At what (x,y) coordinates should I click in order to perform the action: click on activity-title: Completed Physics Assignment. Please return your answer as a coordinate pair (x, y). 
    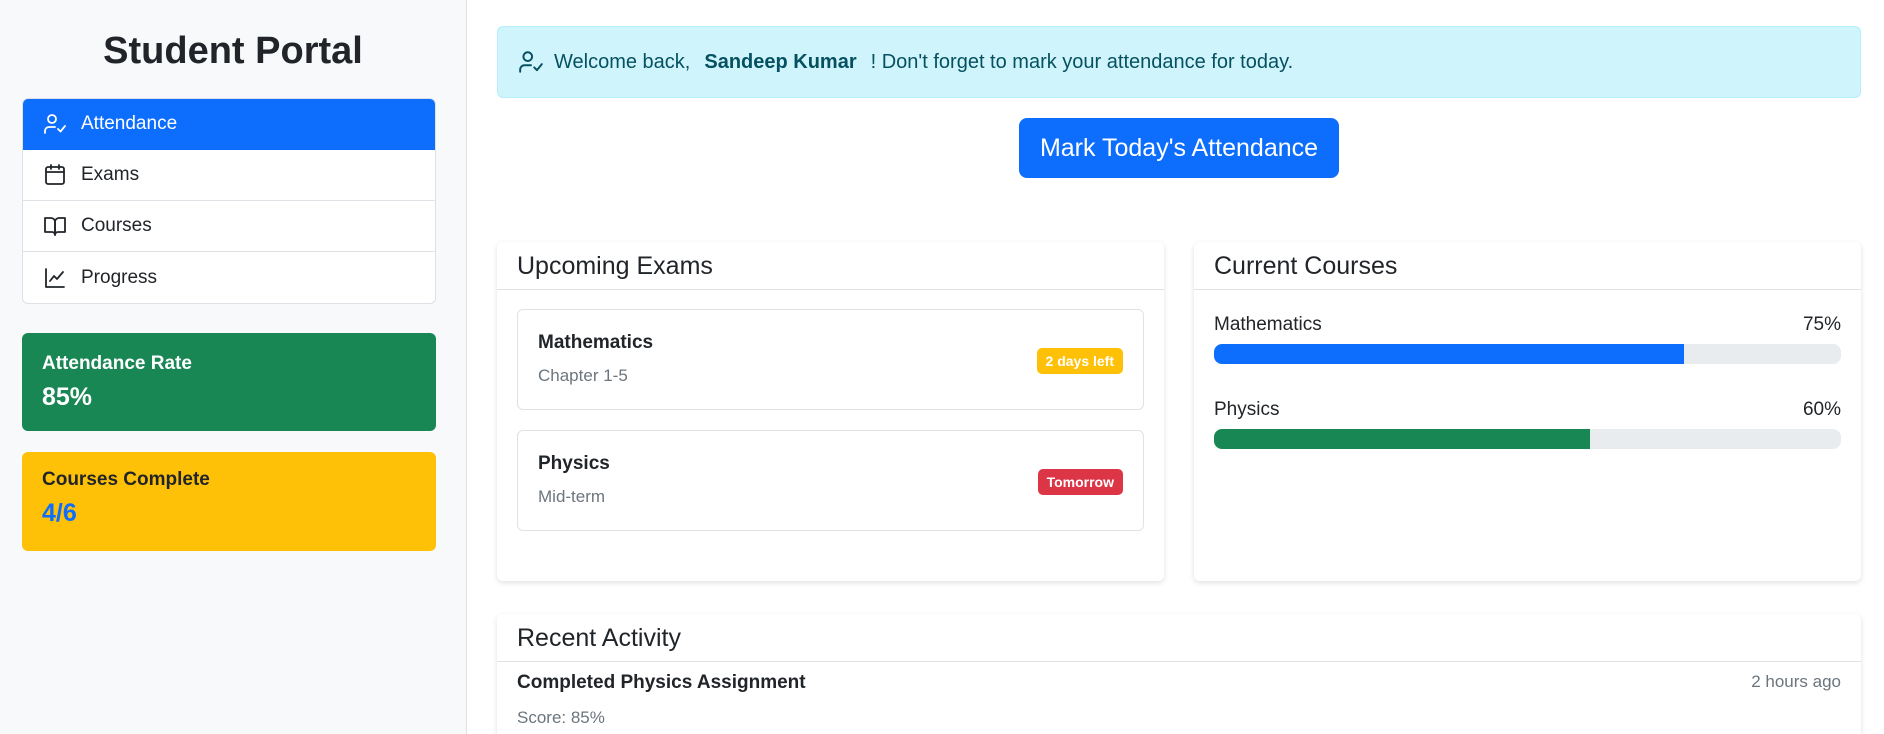
    Looking at the image, I should click on (661, 682).